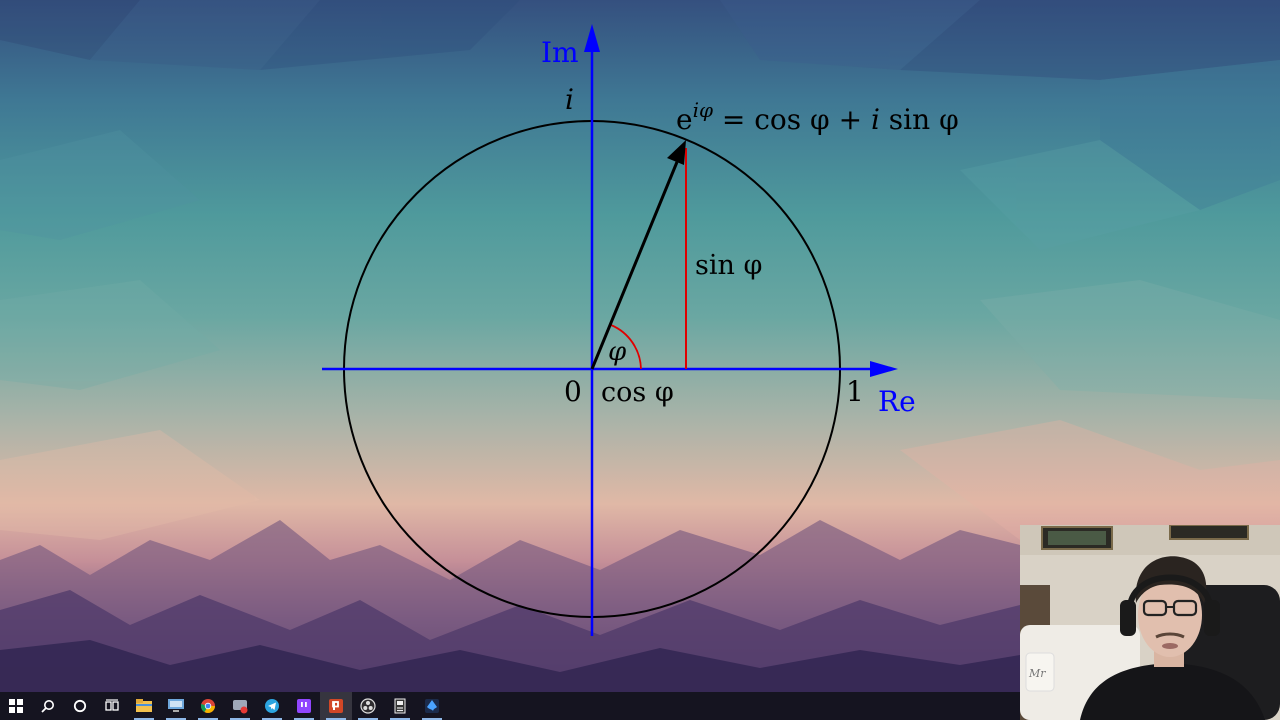  I want to click on telegram-icon, so click(272, 706).